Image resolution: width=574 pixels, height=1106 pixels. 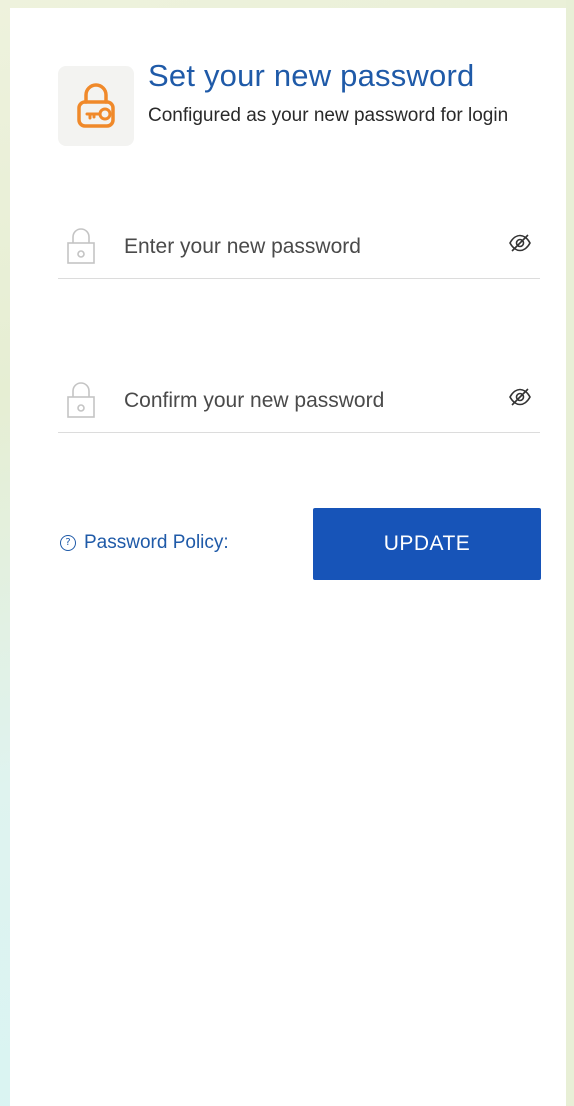 I want to click on password-policy-label: Password Policy:, so click(x=156, y=542).